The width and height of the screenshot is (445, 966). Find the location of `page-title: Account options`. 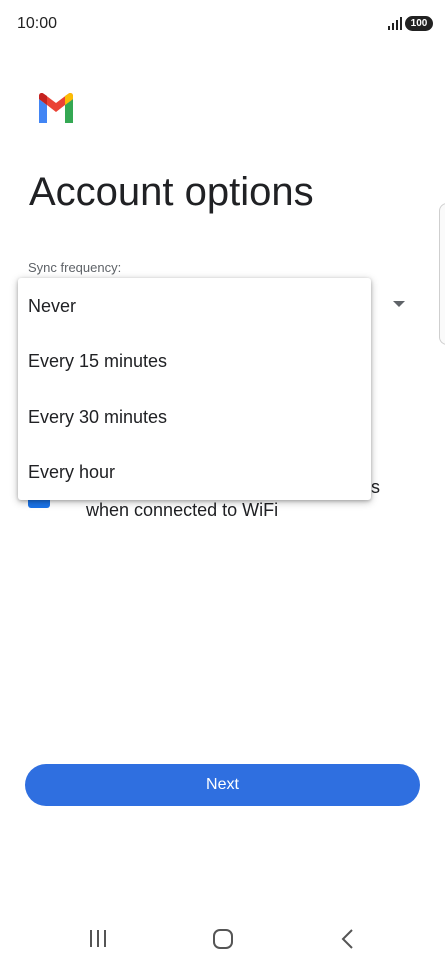

page-title: Account options is located at coordinates (171, 192).